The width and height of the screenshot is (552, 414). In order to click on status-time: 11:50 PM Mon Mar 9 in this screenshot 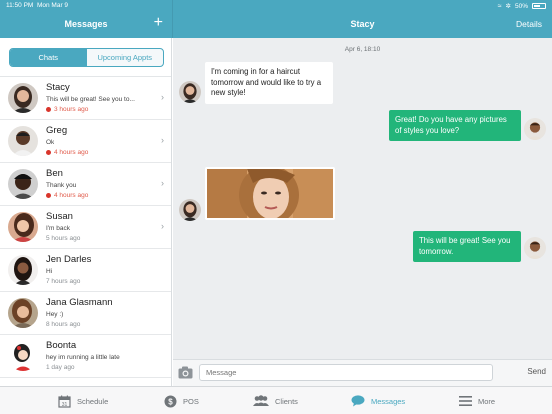, I will do `click(37, 5)`.